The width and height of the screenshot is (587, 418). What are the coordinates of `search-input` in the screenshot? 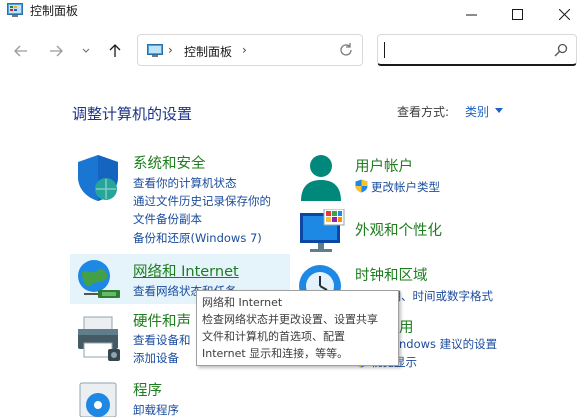 It's located at (477, 50).